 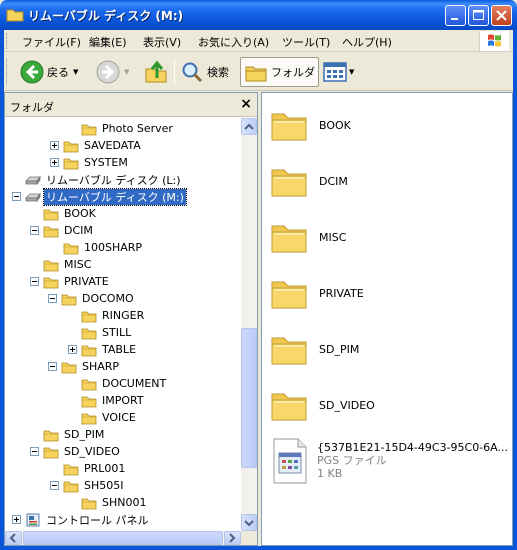 I want to click on tree-item: SD_VIDEO, so click(x=76, y=451).